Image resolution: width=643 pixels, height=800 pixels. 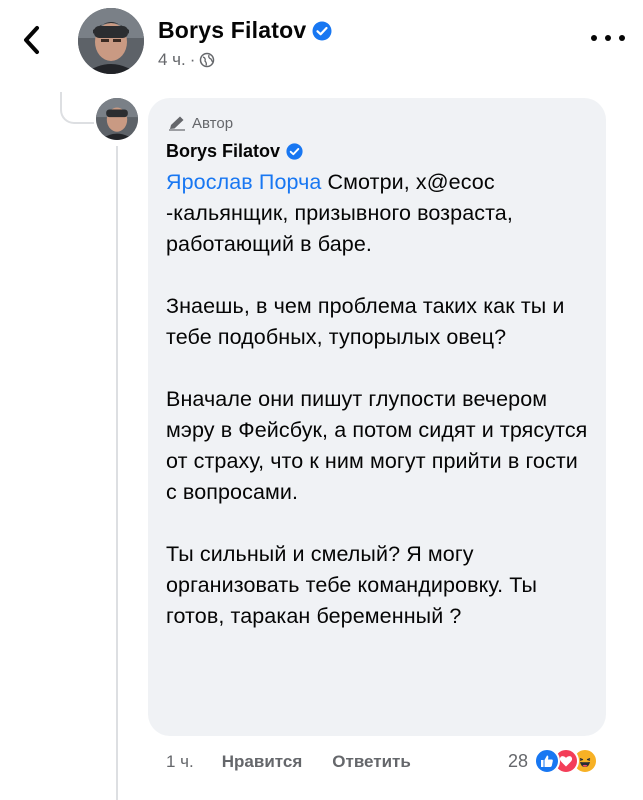 I want to click on pencil-icon, so click(x=177, y=123).